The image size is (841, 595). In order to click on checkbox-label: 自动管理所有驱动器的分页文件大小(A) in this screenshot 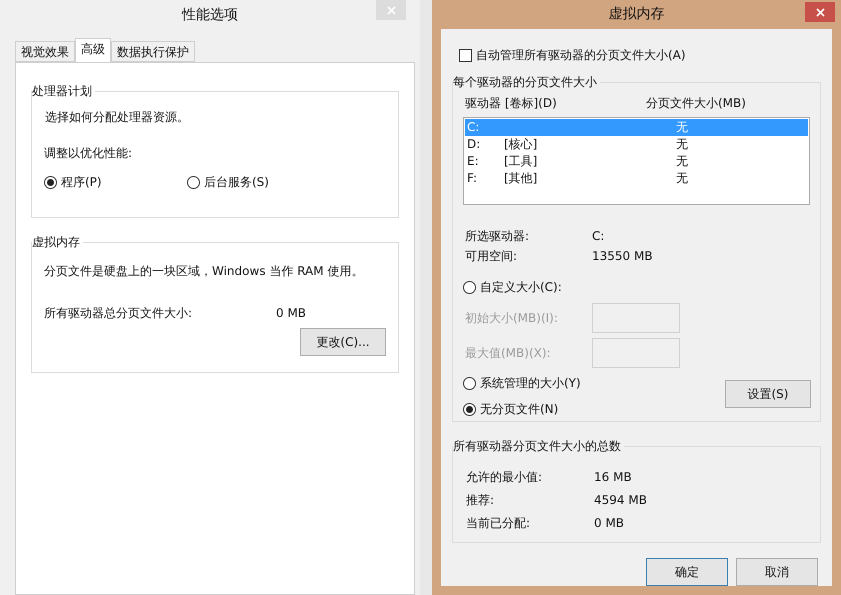, I will do `click(581, 55)`.